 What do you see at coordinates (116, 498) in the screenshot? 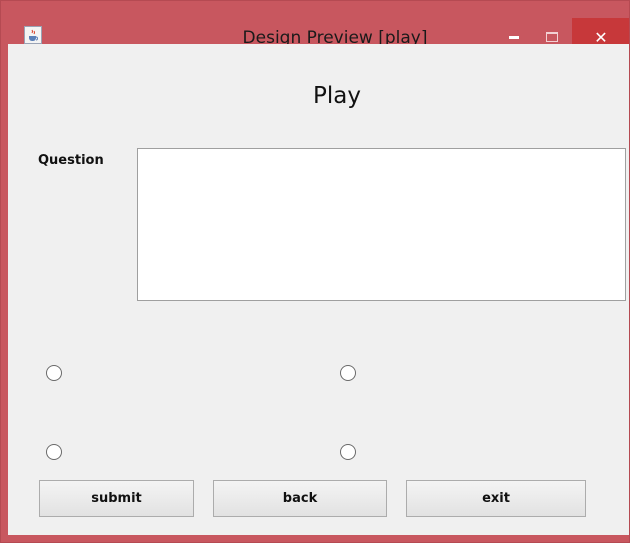
I see `submit-button: submit` at bounding box center [116, 498].